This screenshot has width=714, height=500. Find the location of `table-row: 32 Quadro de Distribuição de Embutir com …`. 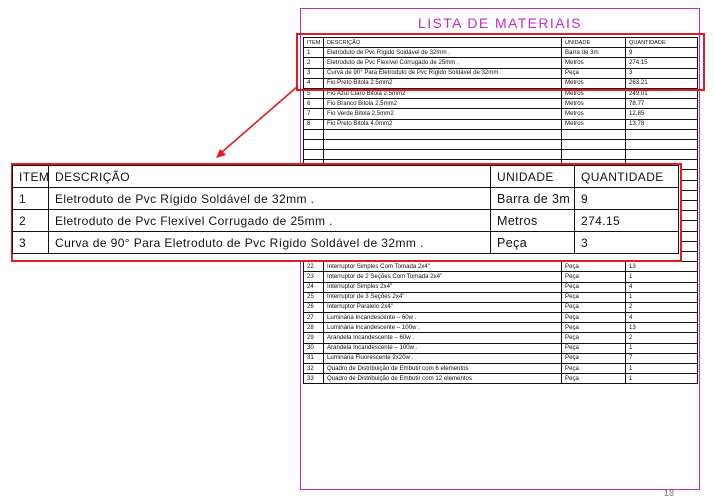

table-row: 32 Quadro de Distribuição de Embutir com … is located at coordinates (500, 368).